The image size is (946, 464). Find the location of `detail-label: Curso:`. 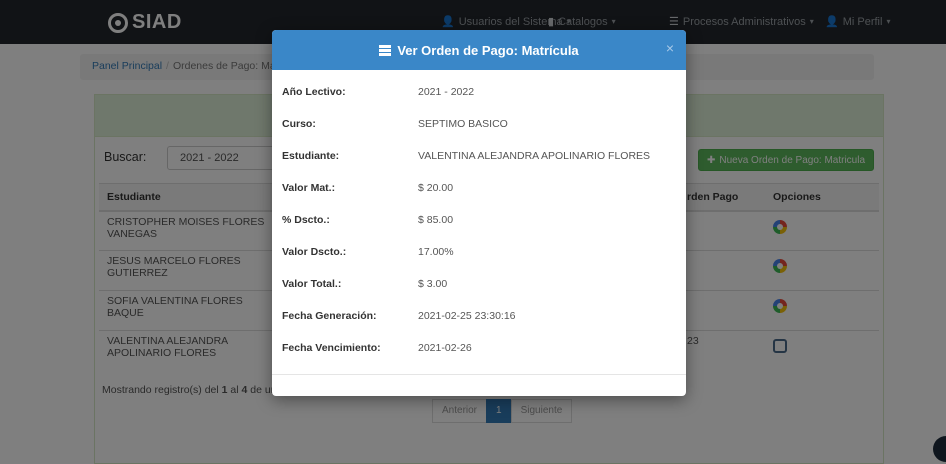

detail-label: Curso: is located at coordinates (299, 124).